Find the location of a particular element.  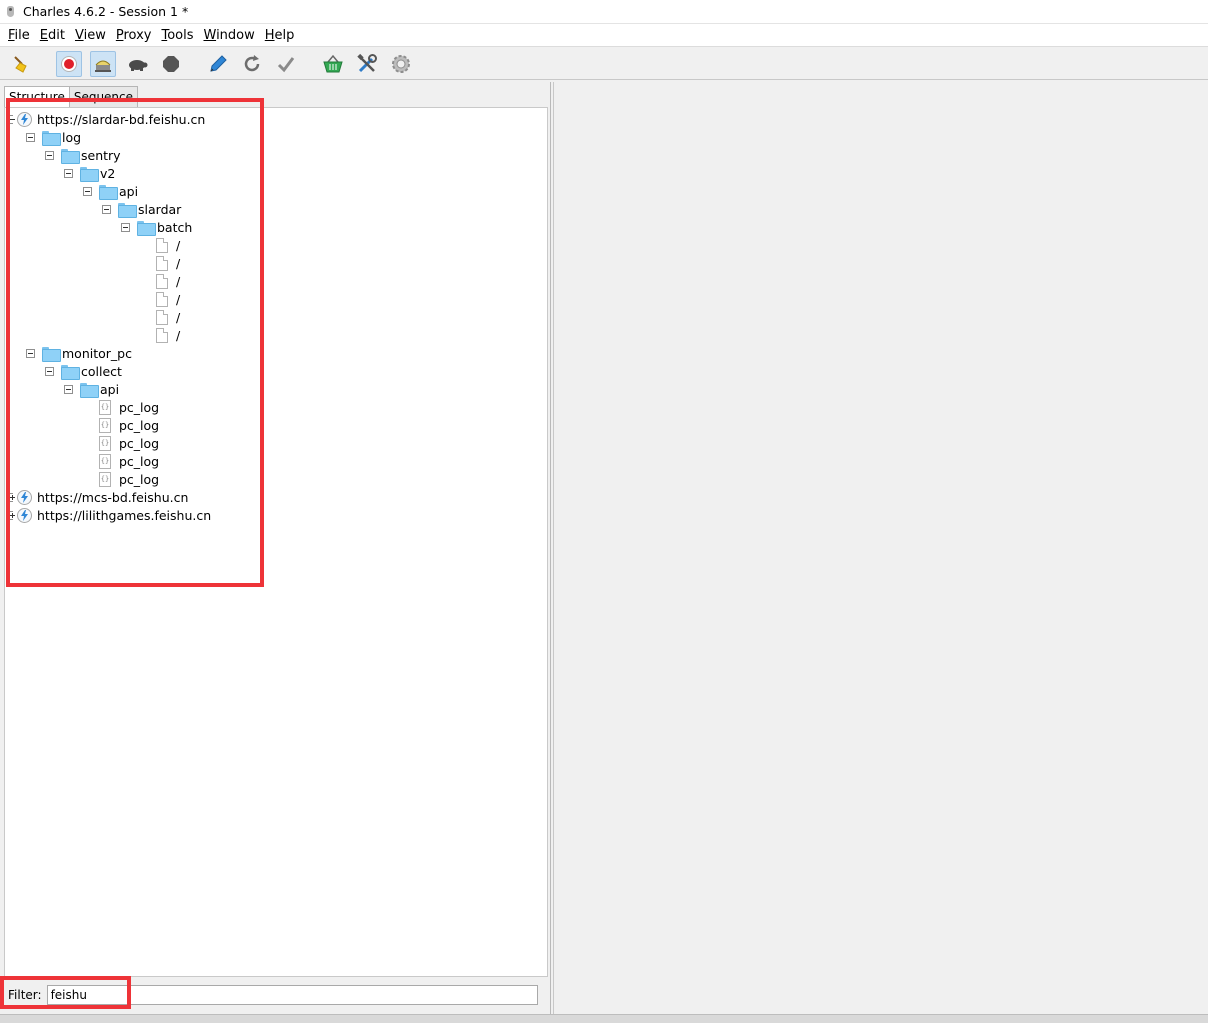

tree-node-label: v2 is located at coordinates (108, 173).